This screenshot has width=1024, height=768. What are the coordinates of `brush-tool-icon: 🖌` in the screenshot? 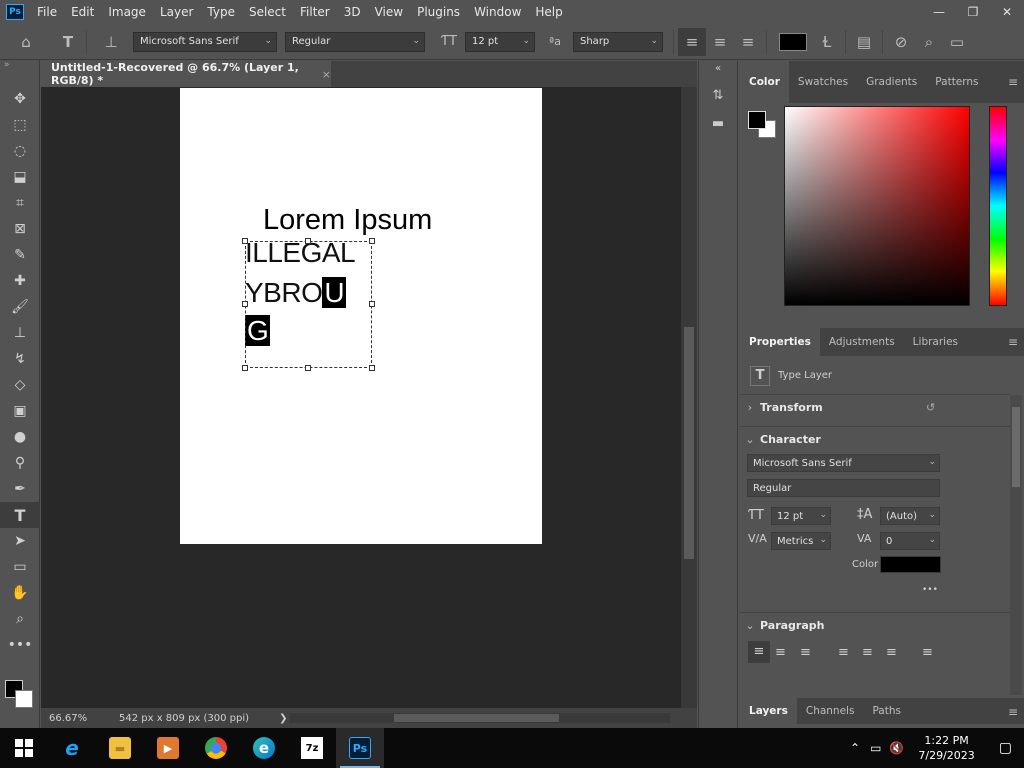 It's located at (20, 307).